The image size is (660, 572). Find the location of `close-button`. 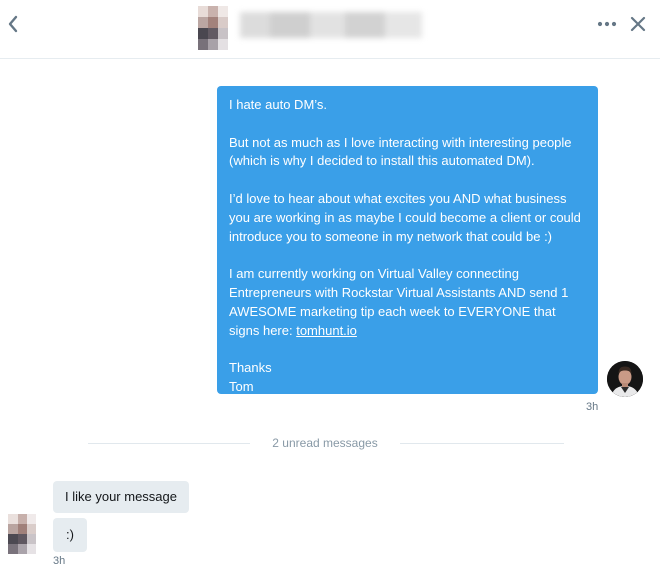

close-button is located at coordinates (638, 24).